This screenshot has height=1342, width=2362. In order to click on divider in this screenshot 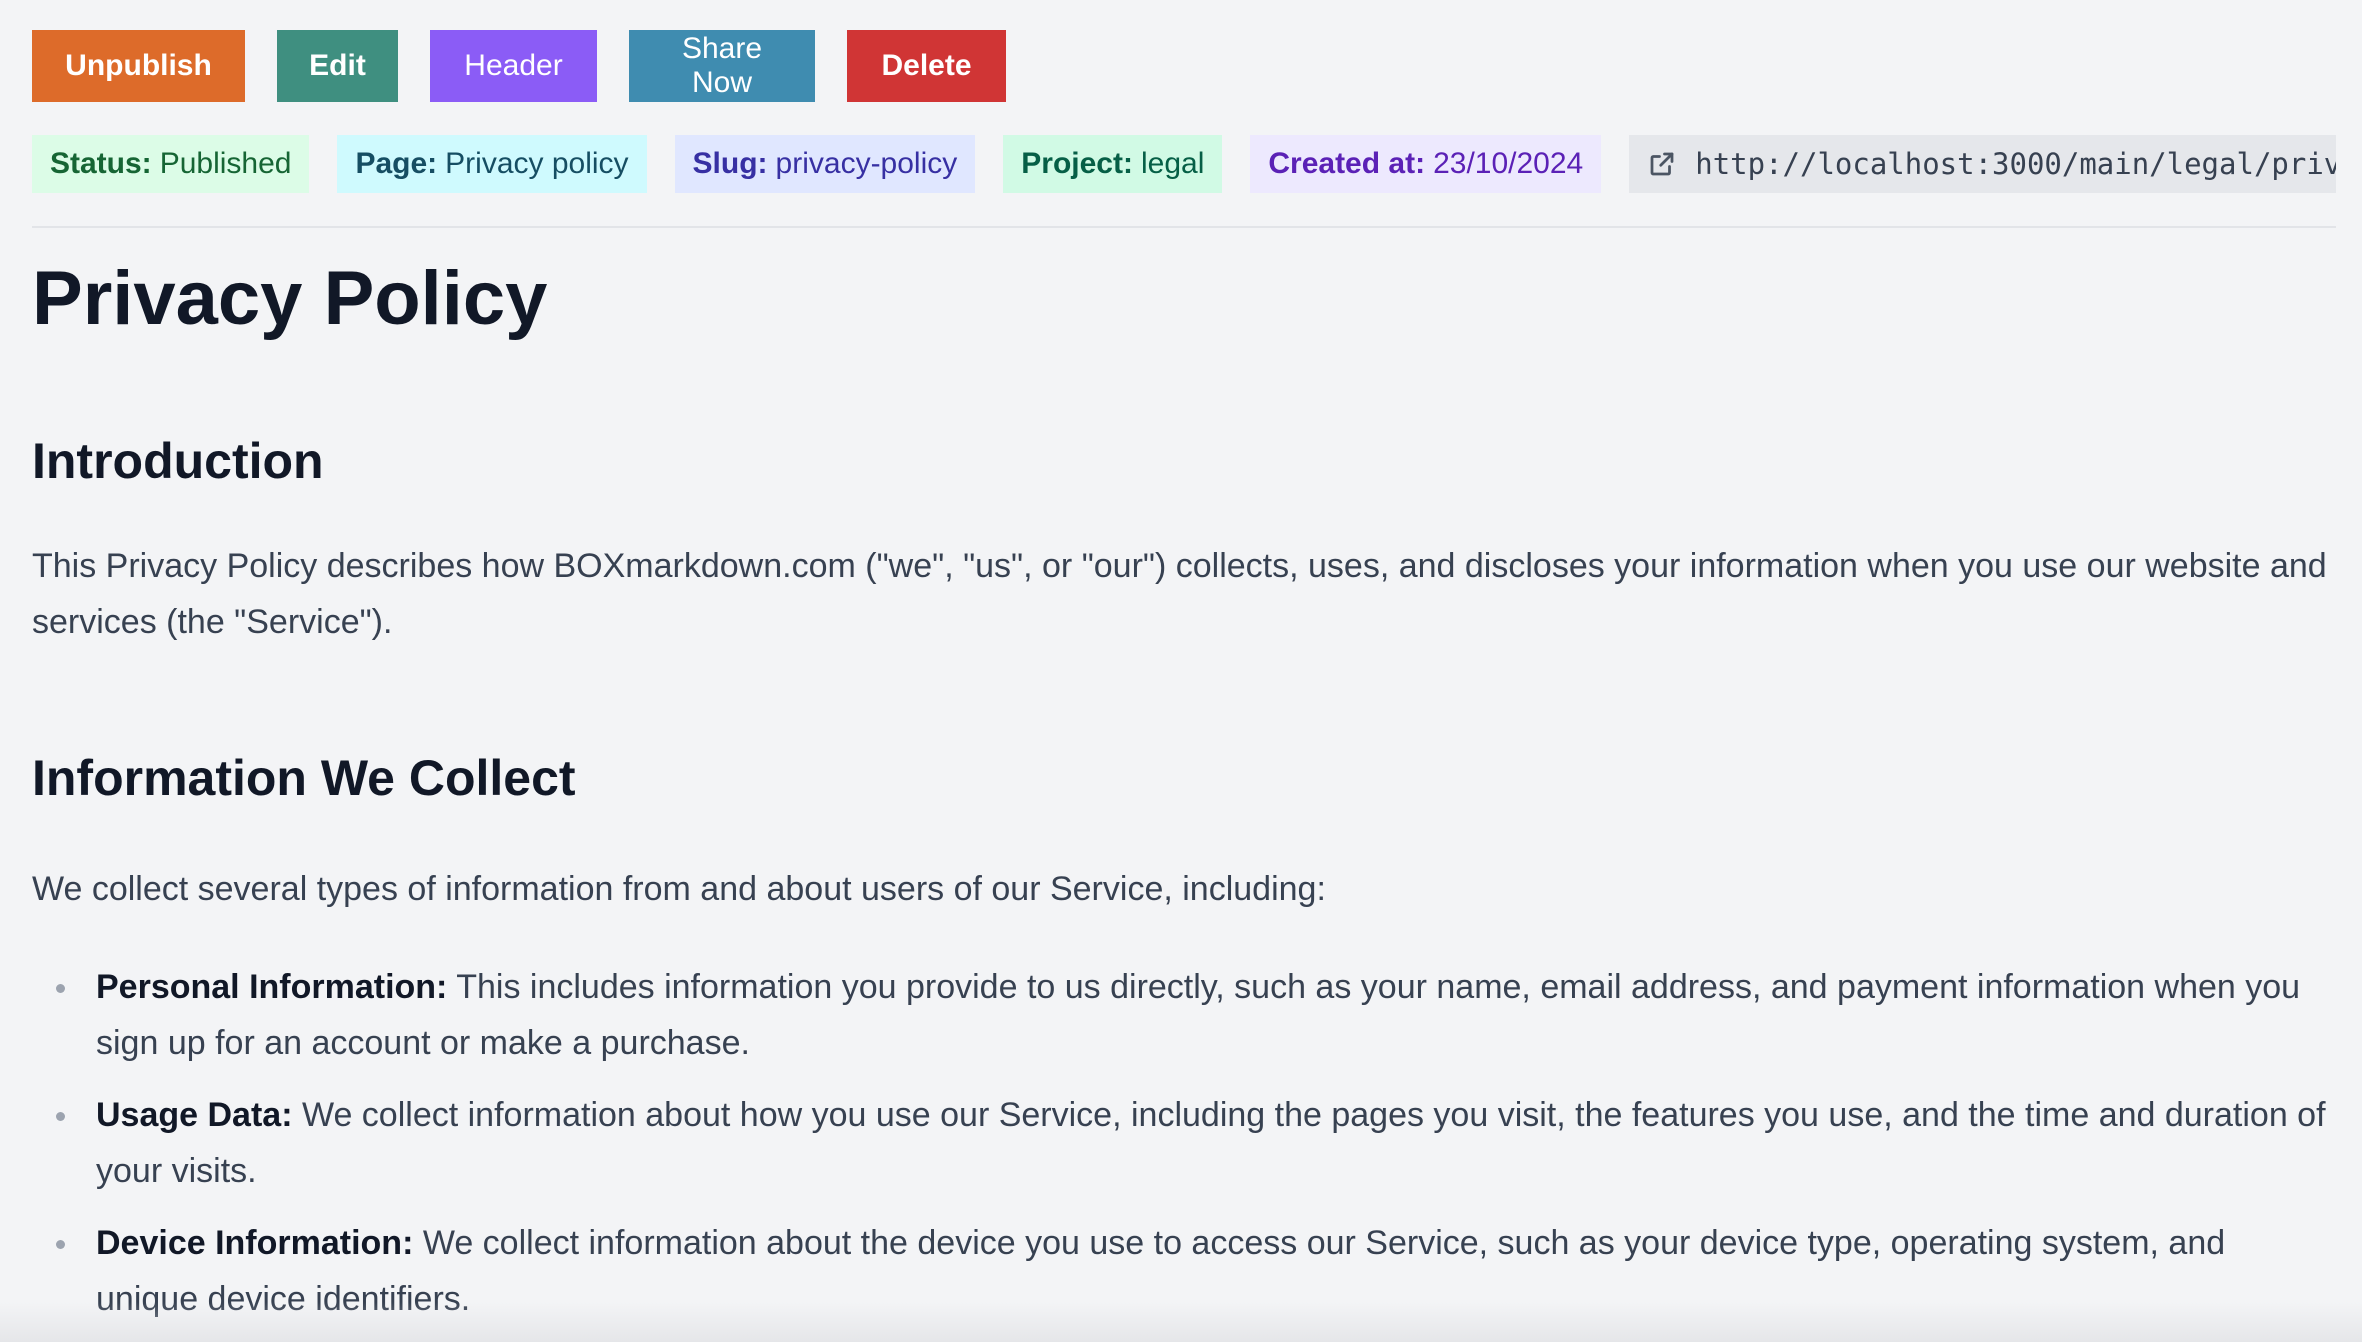, I will do `click(1184, 227)`.